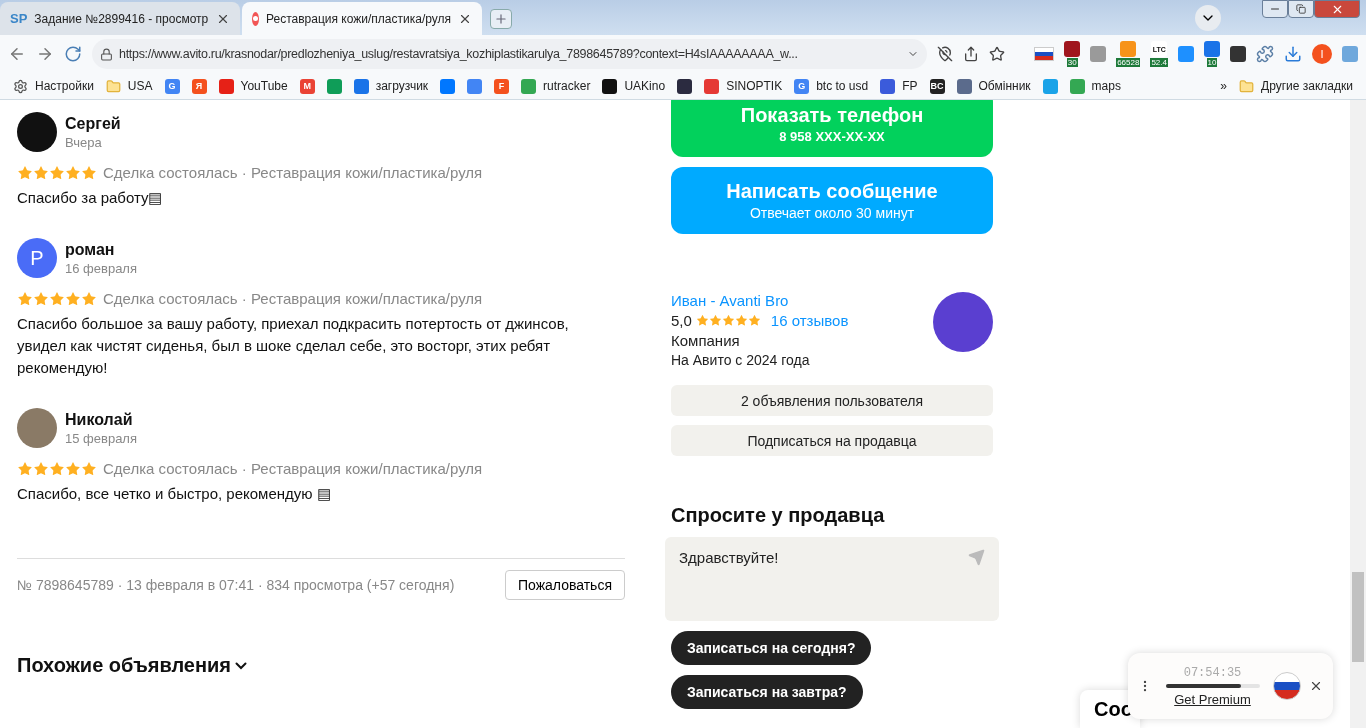  I want to click on quick-question-chip: Записаться на завтра?, so click(767, 692).